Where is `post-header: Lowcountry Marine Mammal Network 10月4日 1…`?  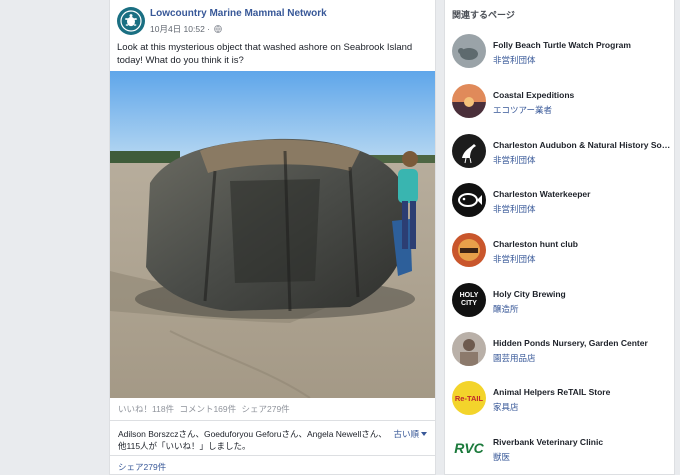
post-header: Lowcountry Marine Mammal Network 10月4日 1… is located at coordinates (272, 22).